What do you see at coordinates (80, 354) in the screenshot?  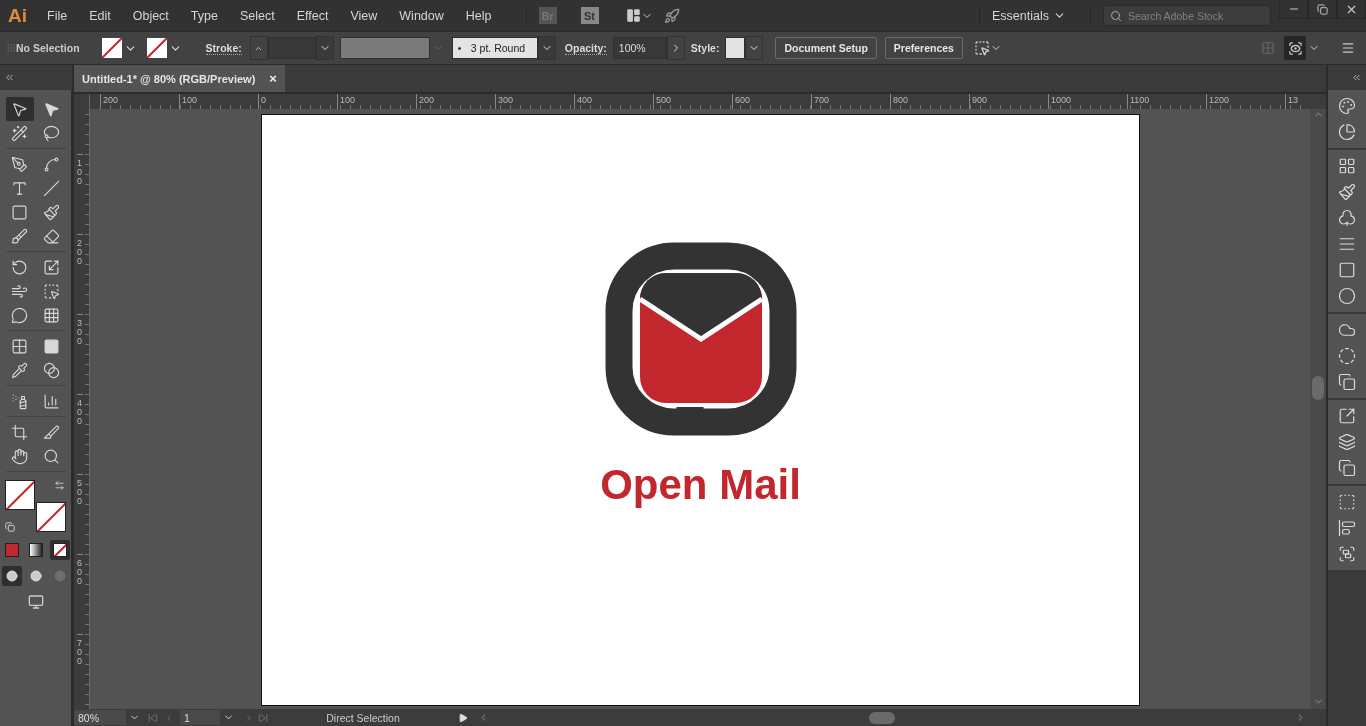 I see `ruler-label: 300` at bounding box center [80, 354].